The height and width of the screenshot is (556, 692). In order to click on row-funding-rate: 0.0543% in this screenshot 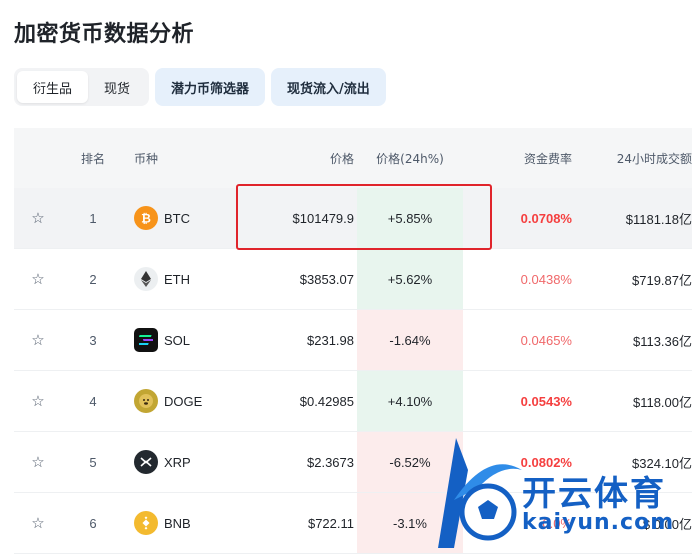, I will do `click(546, 401)`.